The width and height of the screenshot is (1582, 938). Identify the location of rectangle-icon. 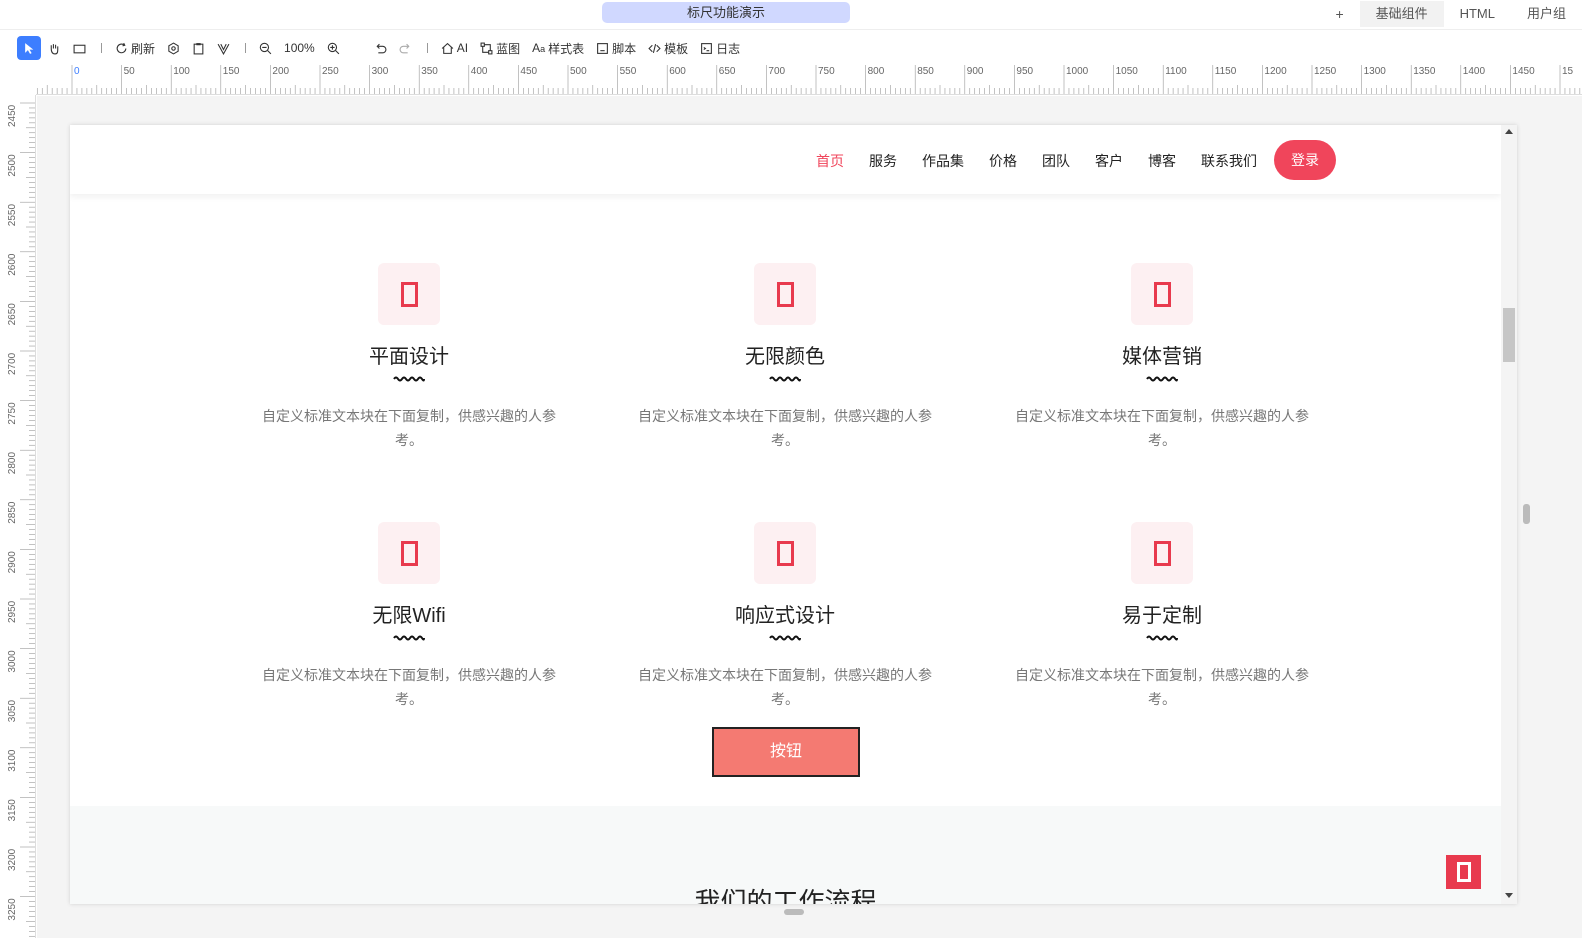
(79, 48).